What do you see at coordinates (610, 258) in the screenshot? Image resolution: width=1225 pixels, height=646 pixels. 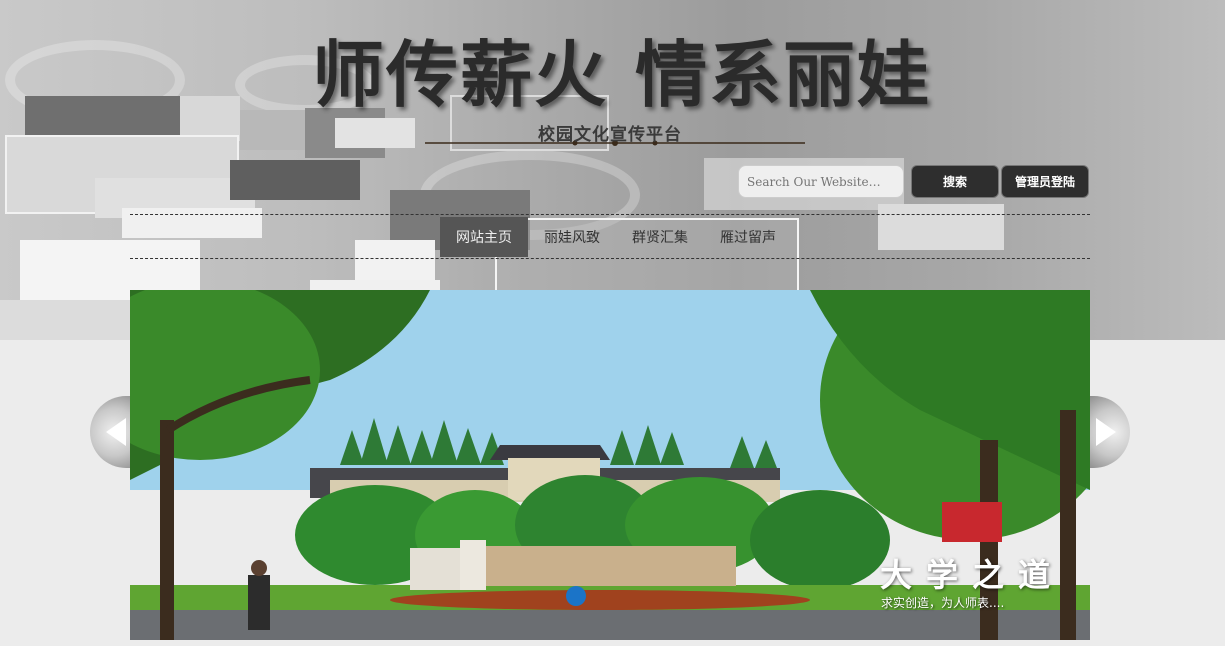 I see `nav-divider-bottom` at bounding box center [610, 258].